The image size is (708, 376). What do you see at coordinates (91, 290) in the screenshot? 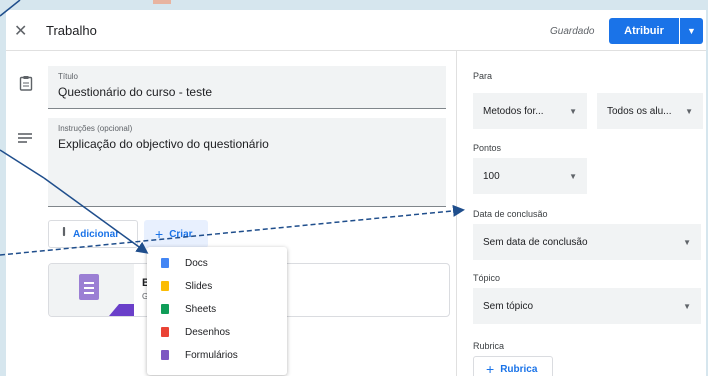
I see `attachment-thumbnail` at bounding box center [91, 290].